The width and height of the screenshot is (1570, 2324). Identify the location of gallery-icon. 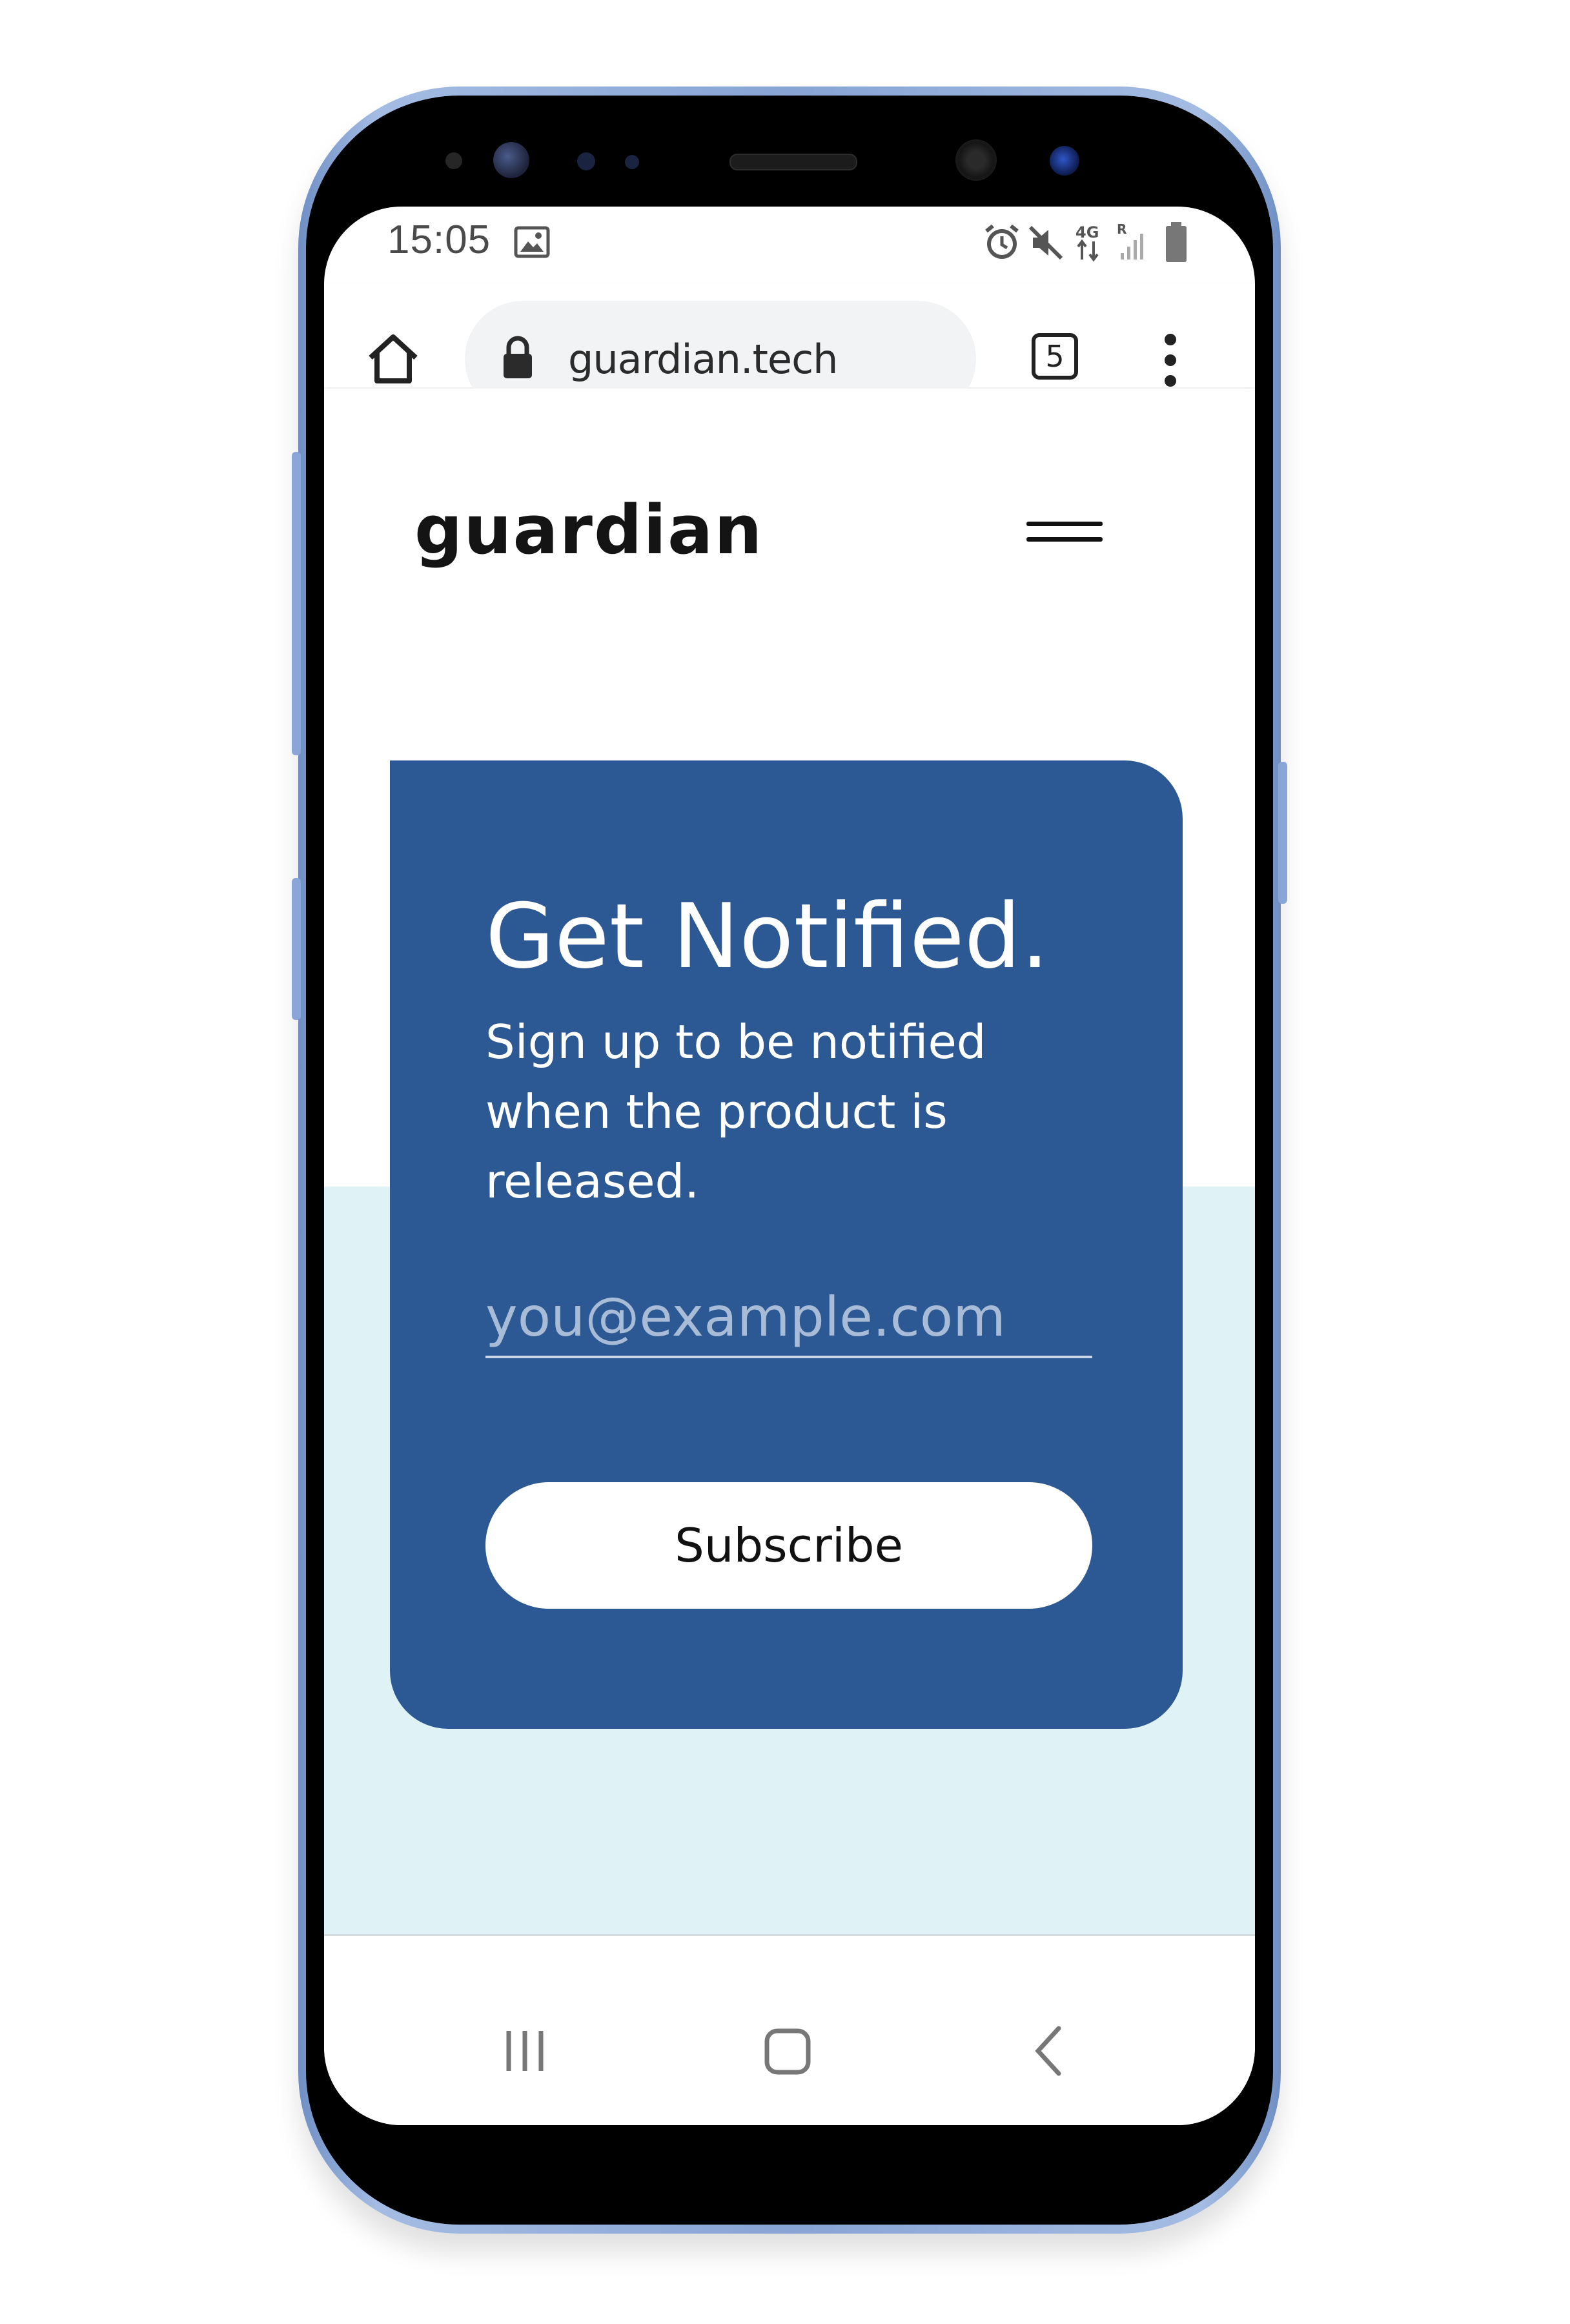
(532, 242).